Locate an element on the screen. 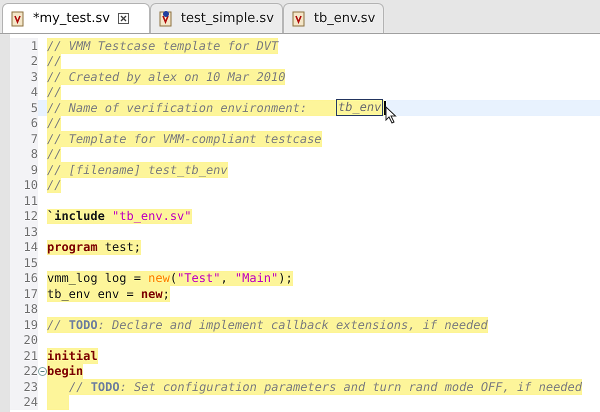 The image size is (600, 412). line-number: 5 is located at coordinates (34, 108).